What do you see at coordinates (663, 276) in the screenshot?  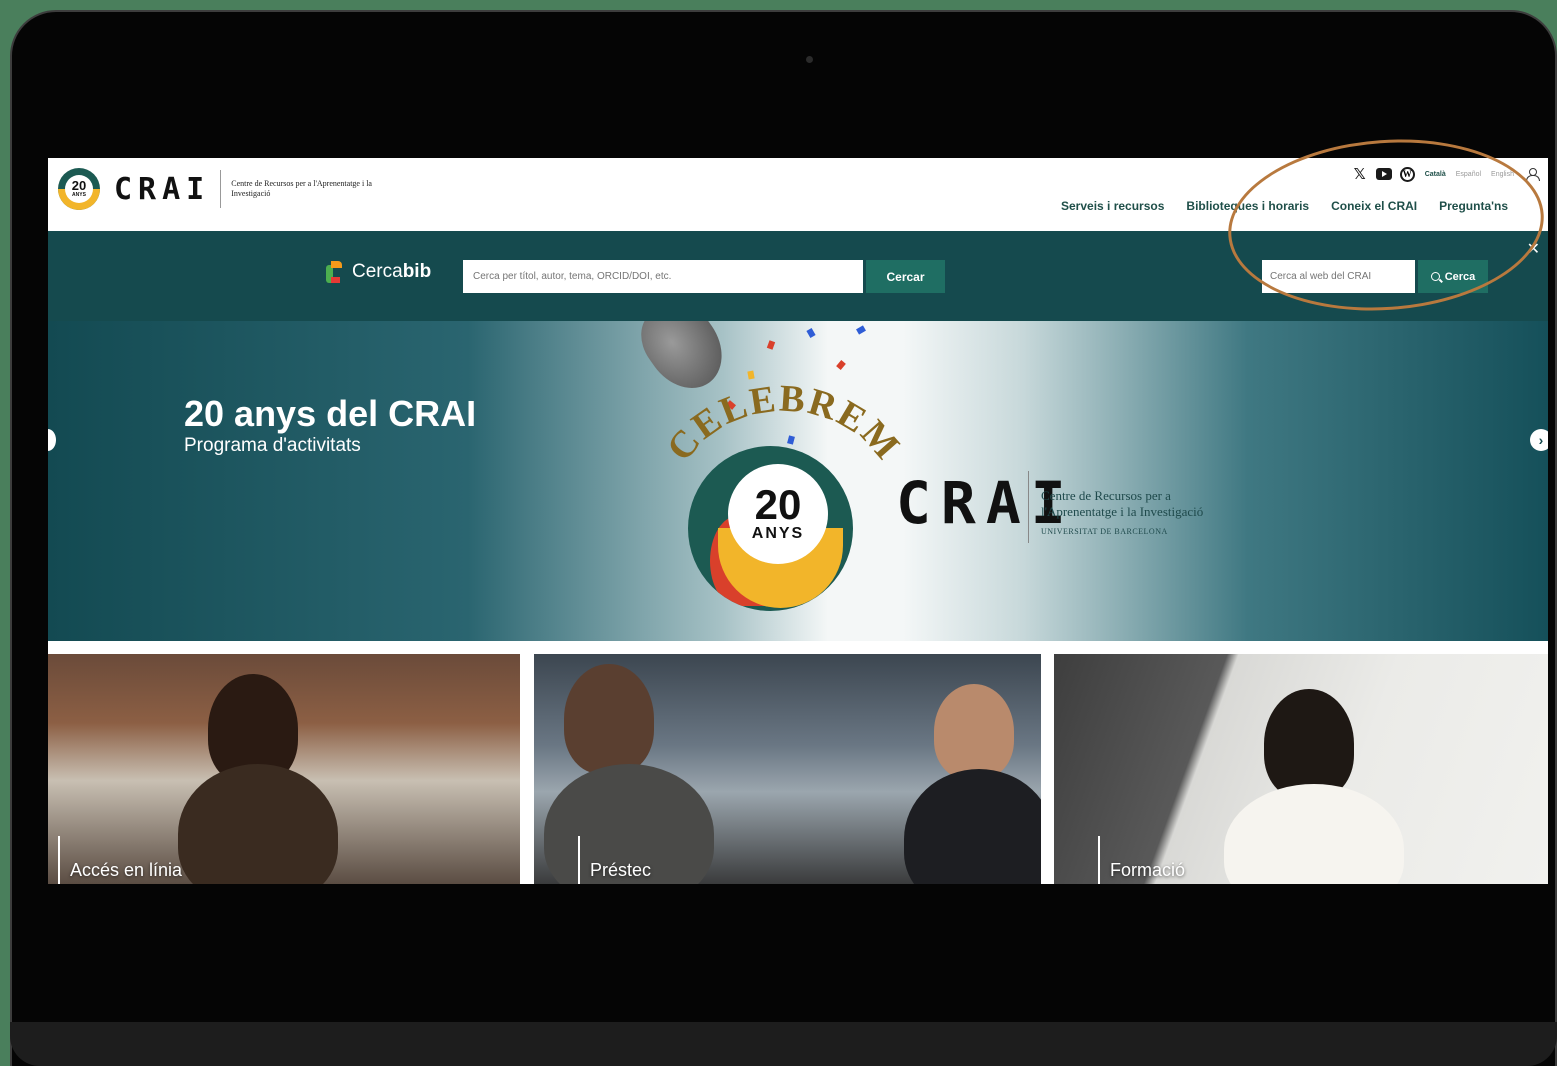 I see `cercabib-search-input` at bounding box center [663, 276].